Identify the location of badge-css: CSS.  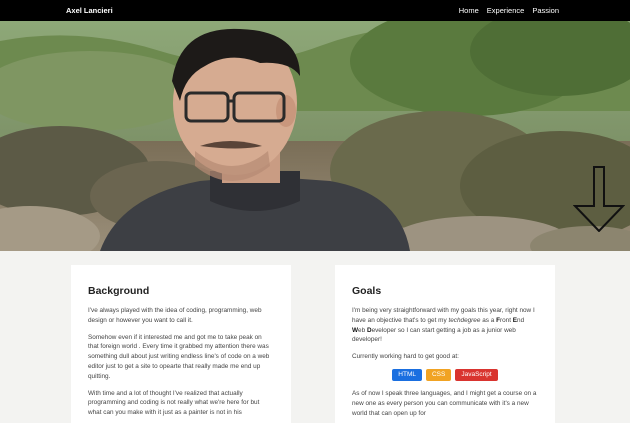
(438, 374).